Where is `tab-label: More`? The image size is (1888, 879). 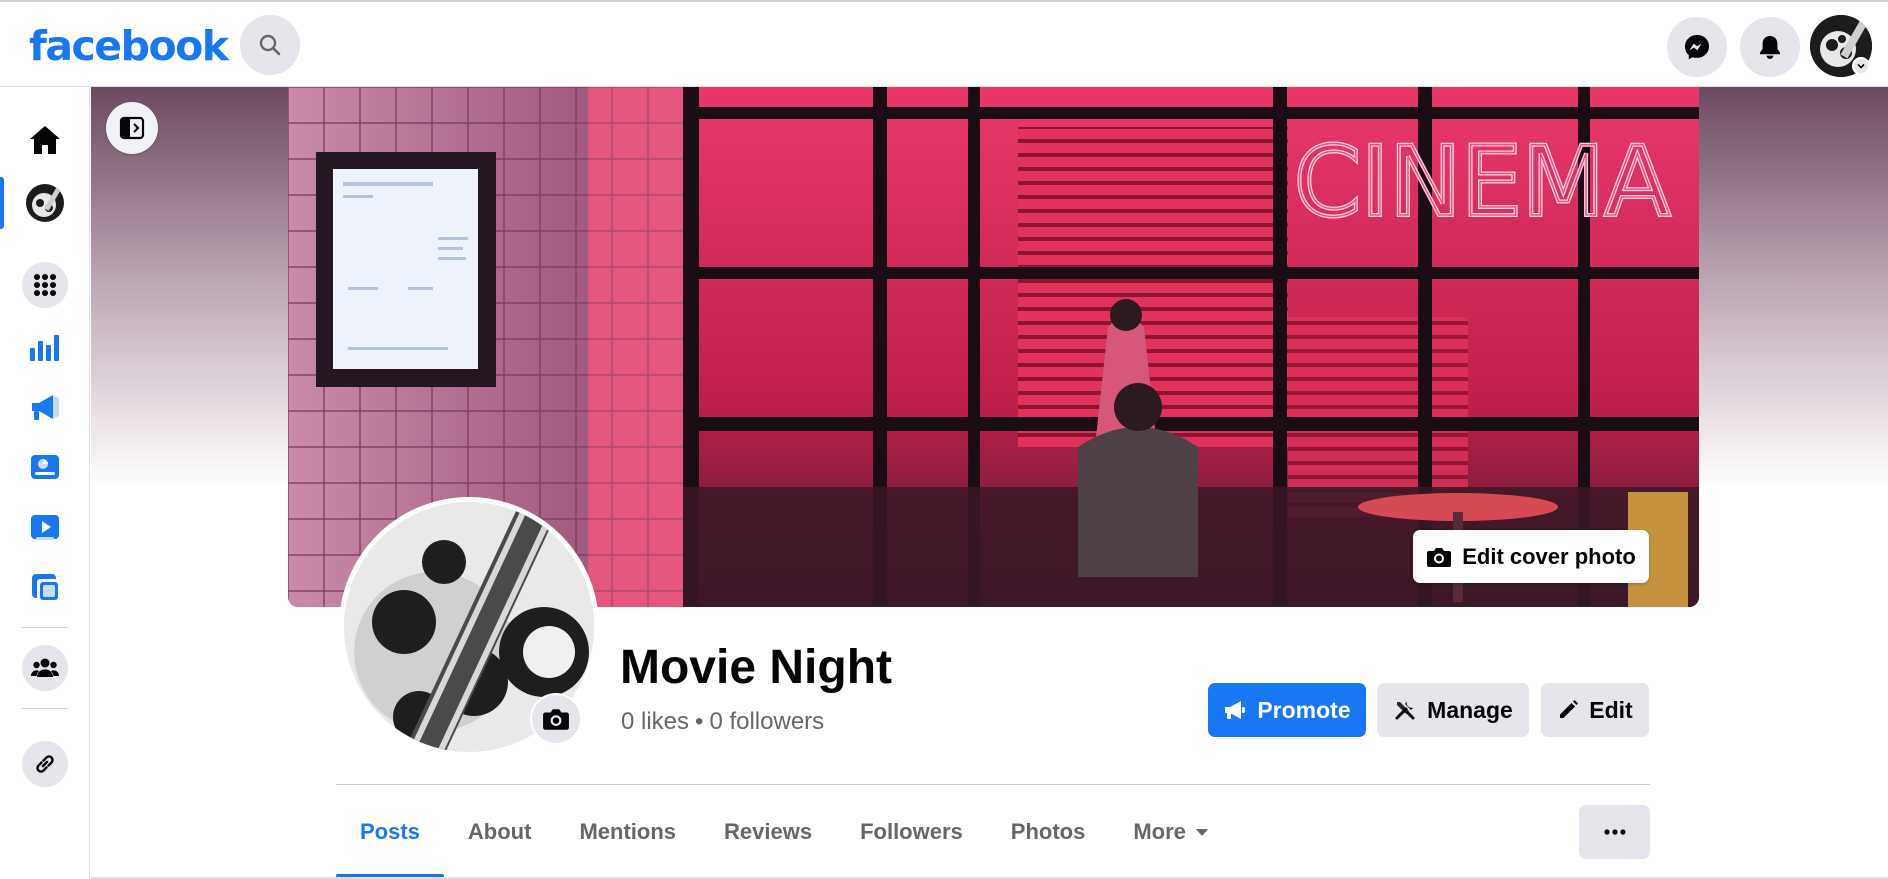
tab-label: More is located at coordinates (1159, 831).